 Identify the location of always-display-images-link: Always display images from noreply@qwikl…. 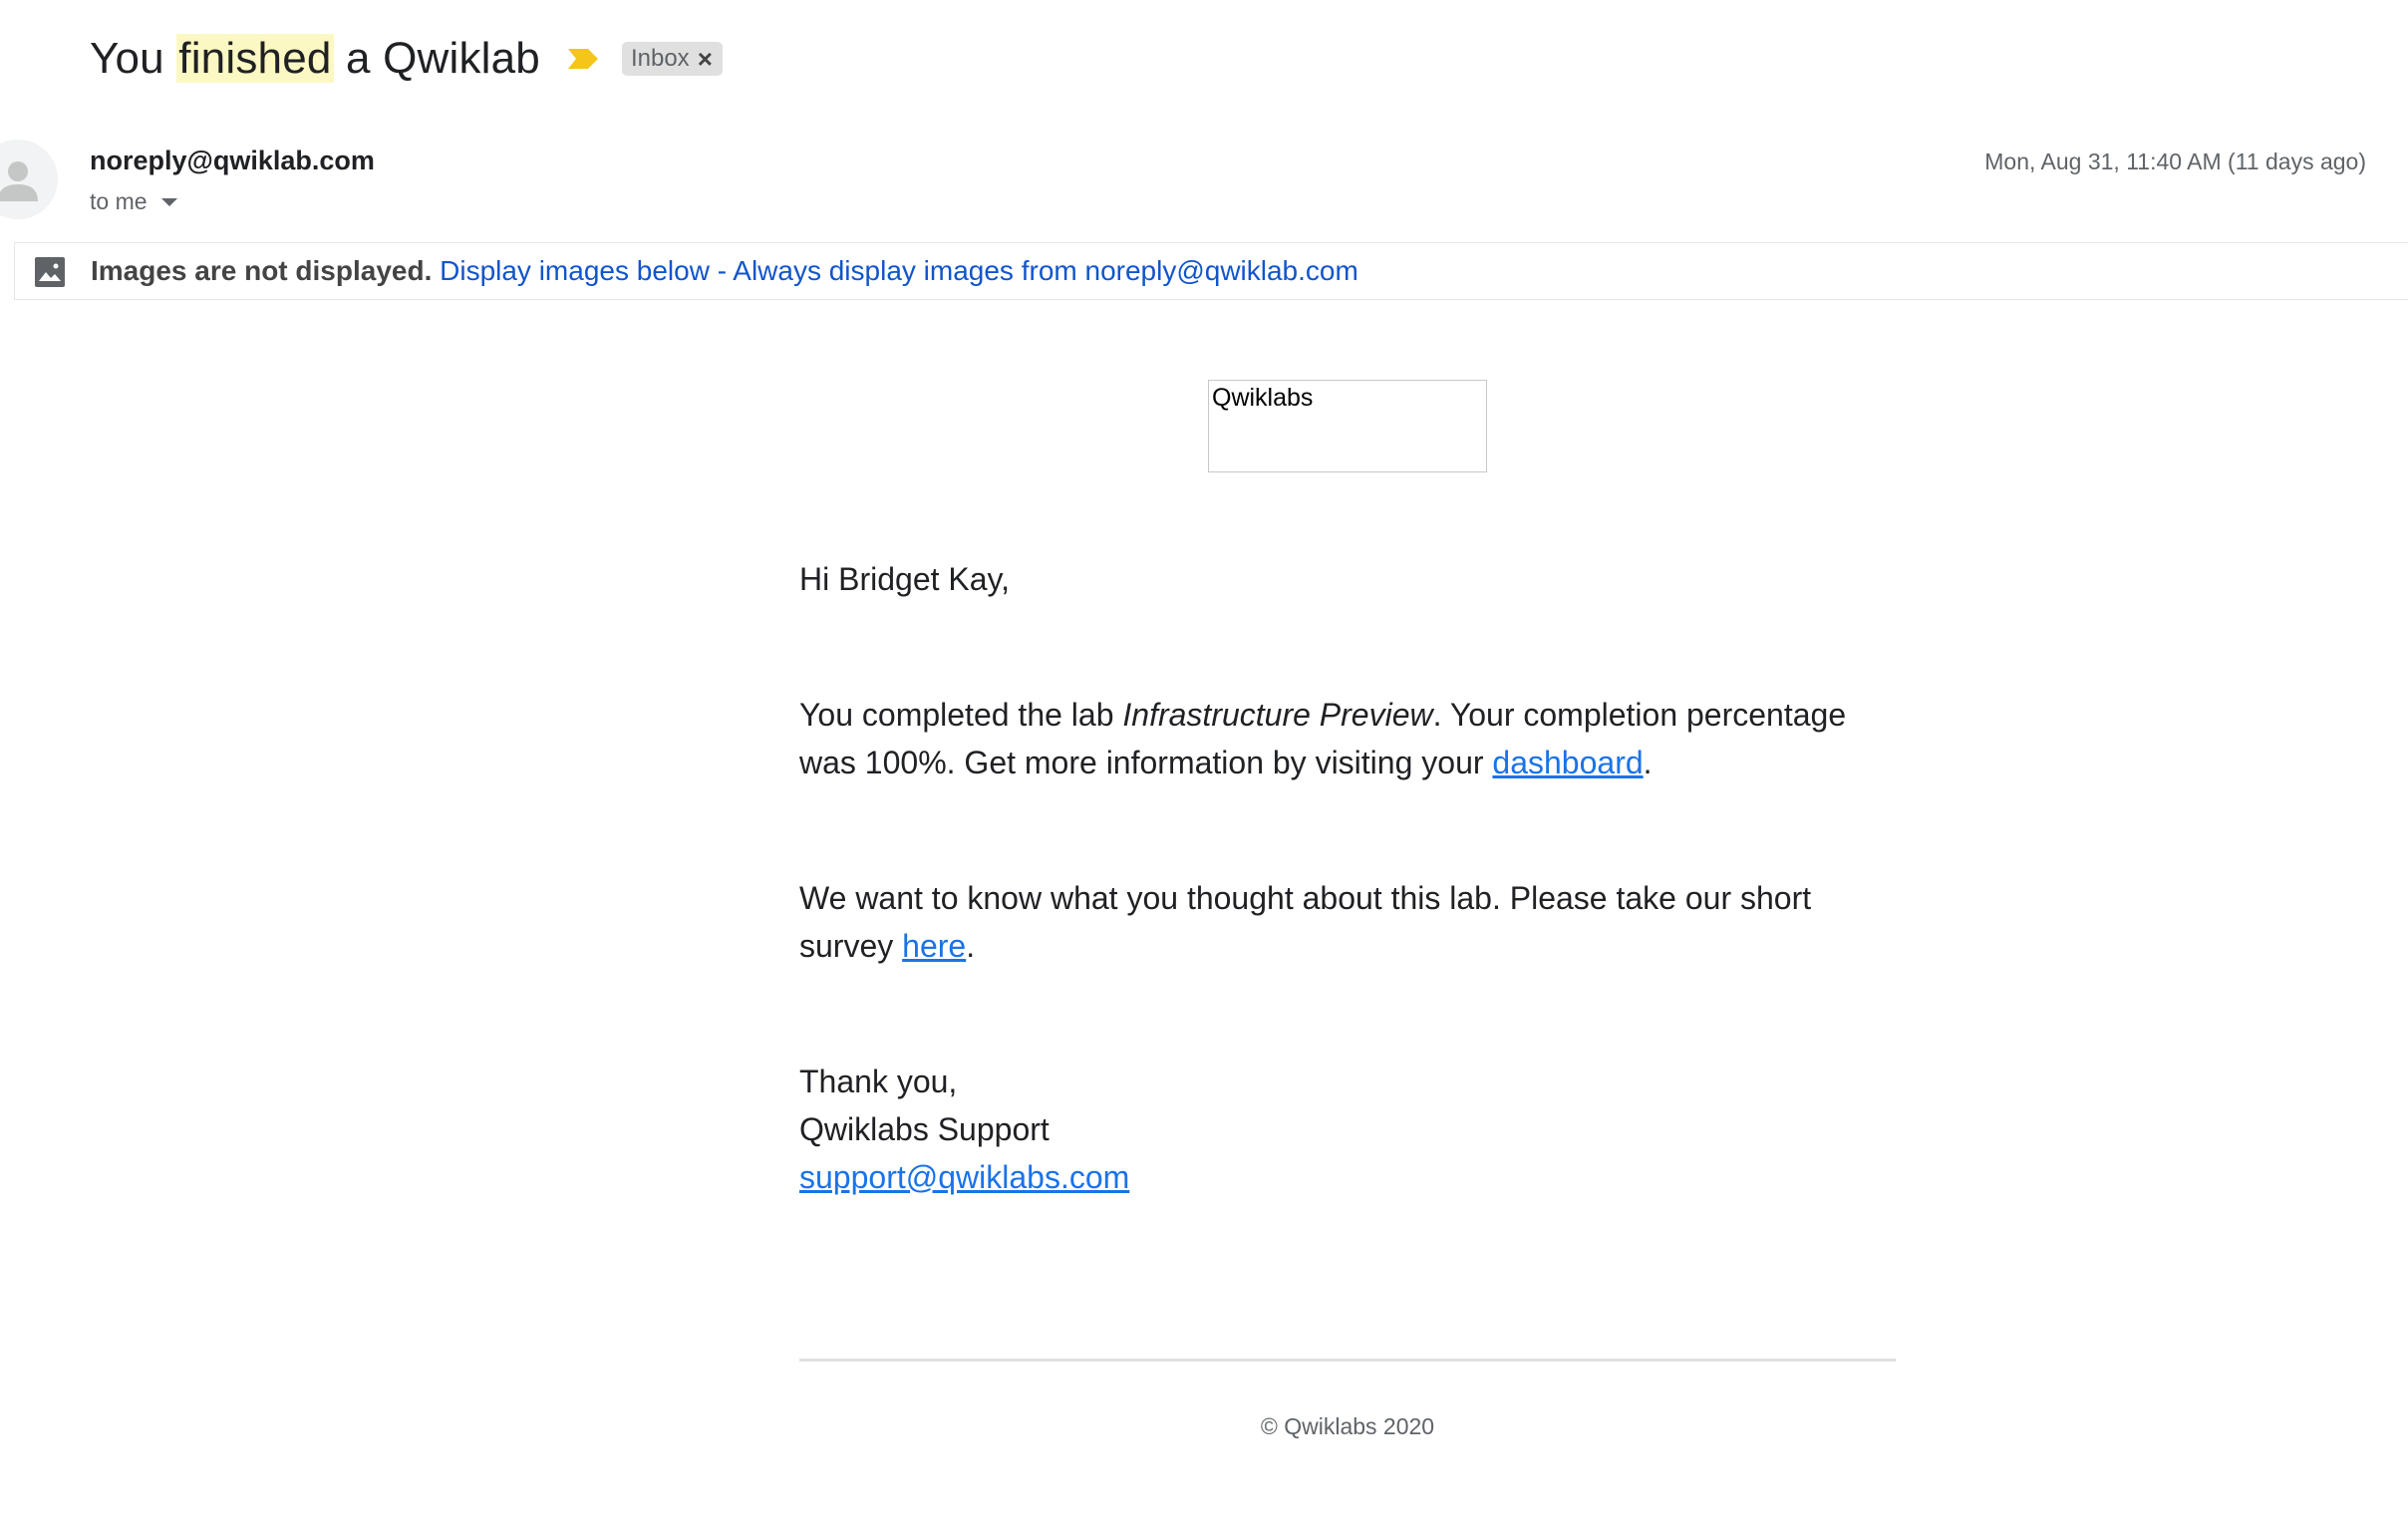
(1045, 270).